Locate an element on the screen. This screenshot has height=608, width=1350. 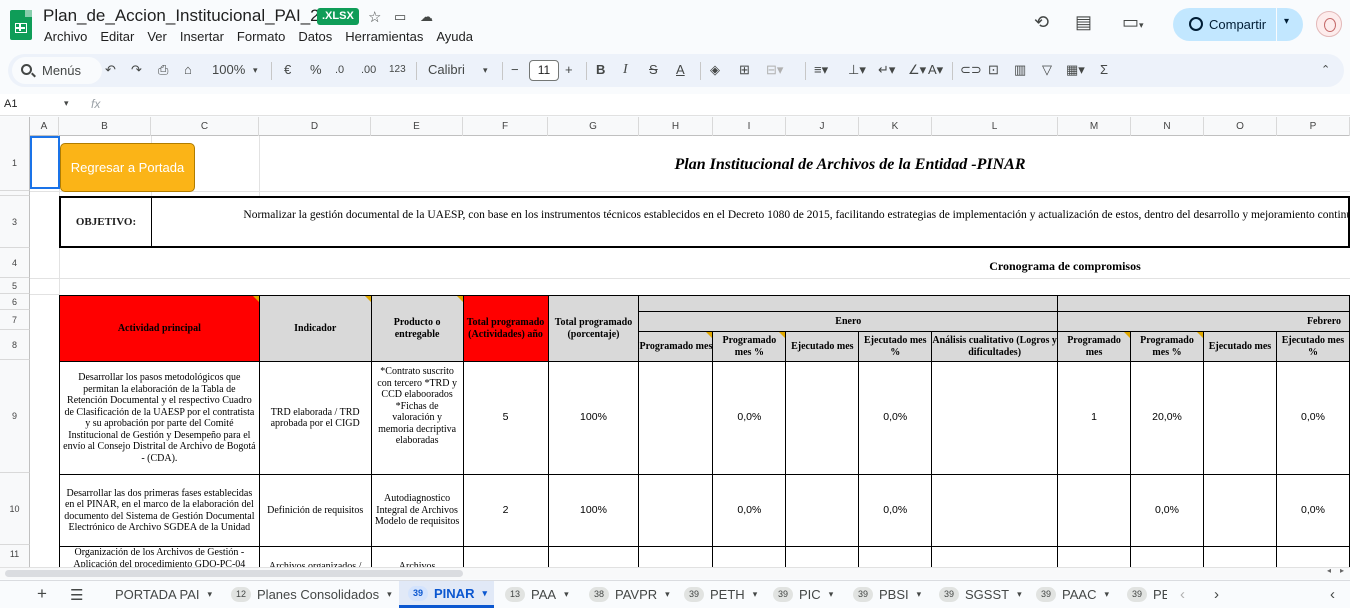
menu-herramientas: Herramientas is located at coordinates (384, 36).